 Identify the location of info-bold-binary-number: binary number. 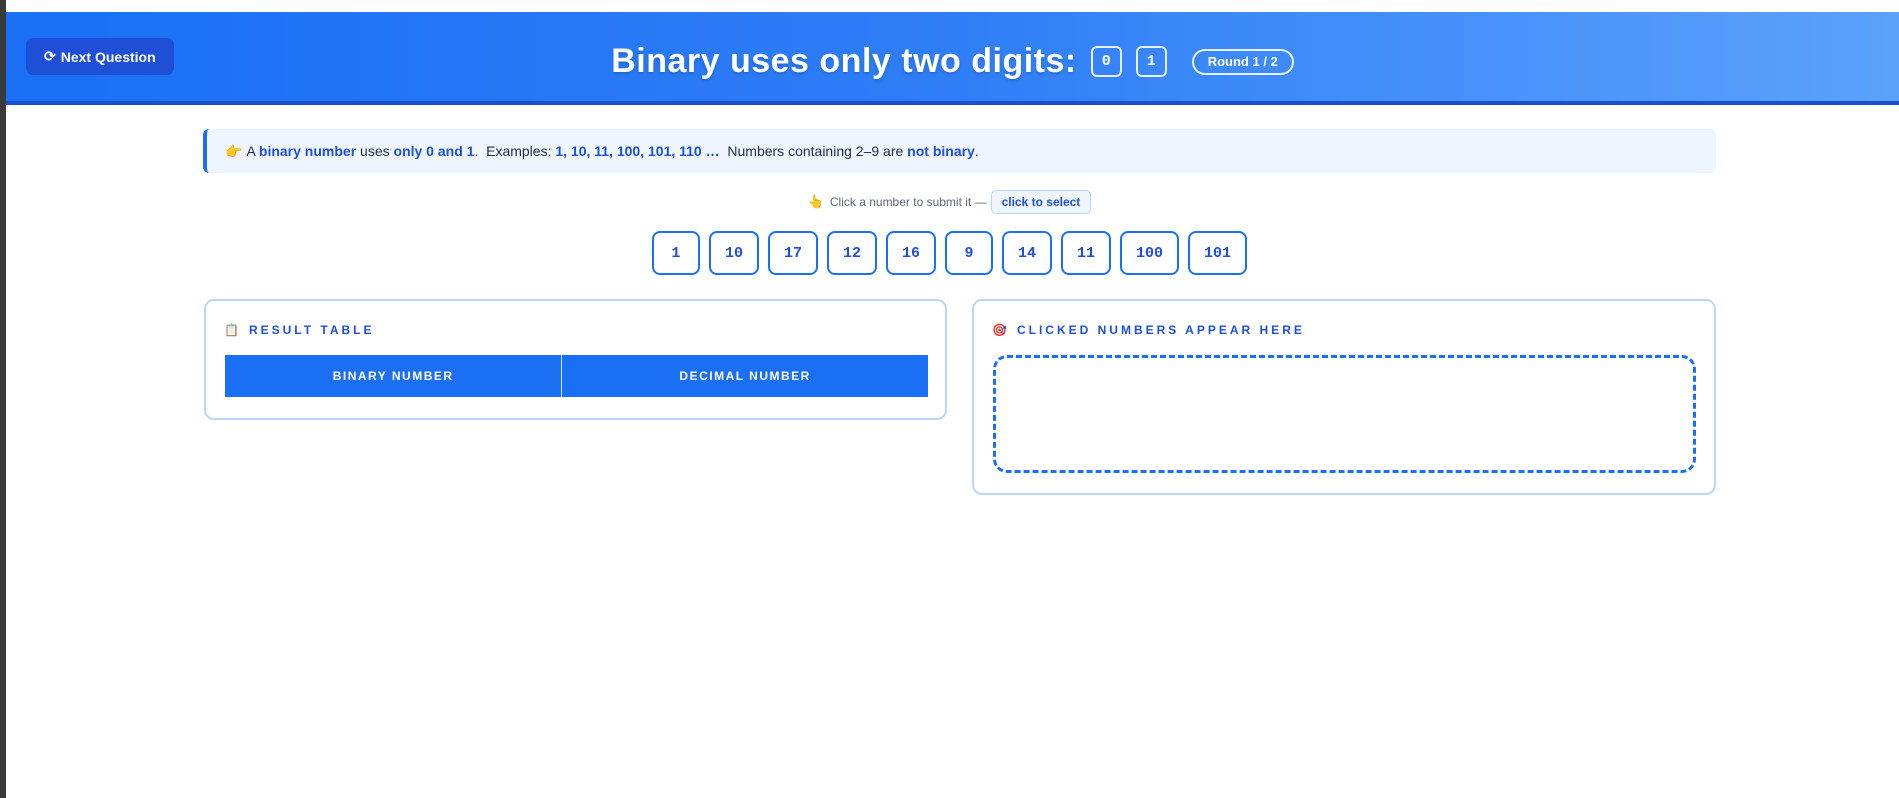
(307, 151).